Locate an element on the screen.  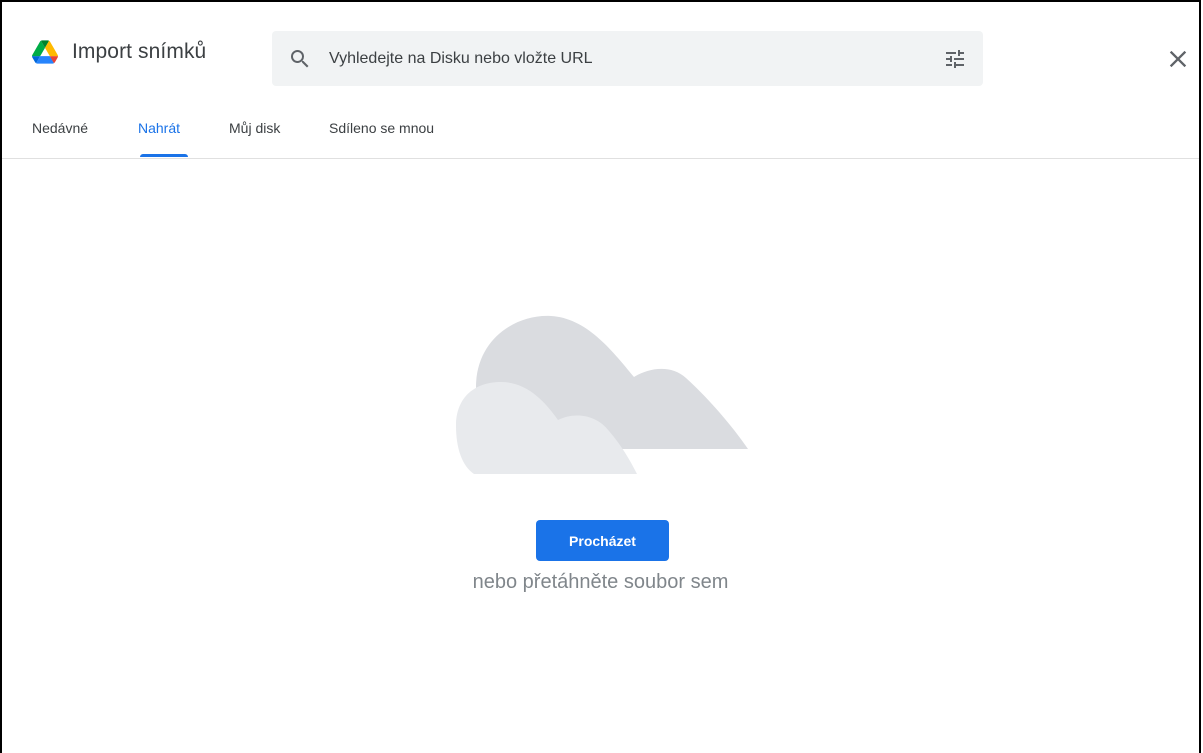
tab-bar: Nedávné Nahrát Můj disk Sdíleno se mnou is located at coordinates (600, 130).